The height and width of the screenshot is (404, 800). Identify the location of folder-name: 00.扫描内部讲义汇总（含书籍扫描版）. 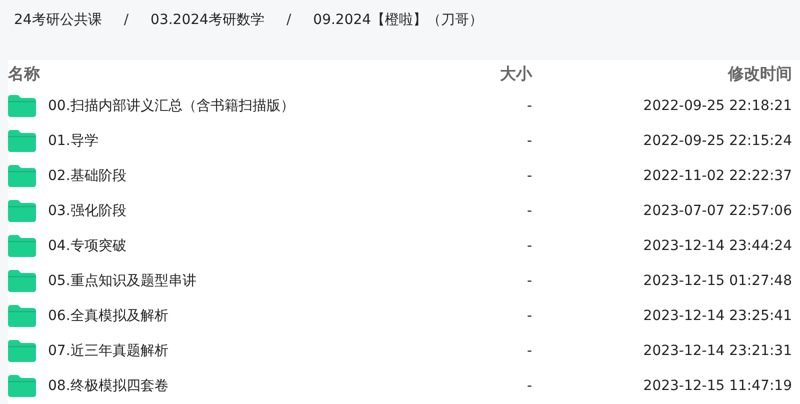
(171, 105).